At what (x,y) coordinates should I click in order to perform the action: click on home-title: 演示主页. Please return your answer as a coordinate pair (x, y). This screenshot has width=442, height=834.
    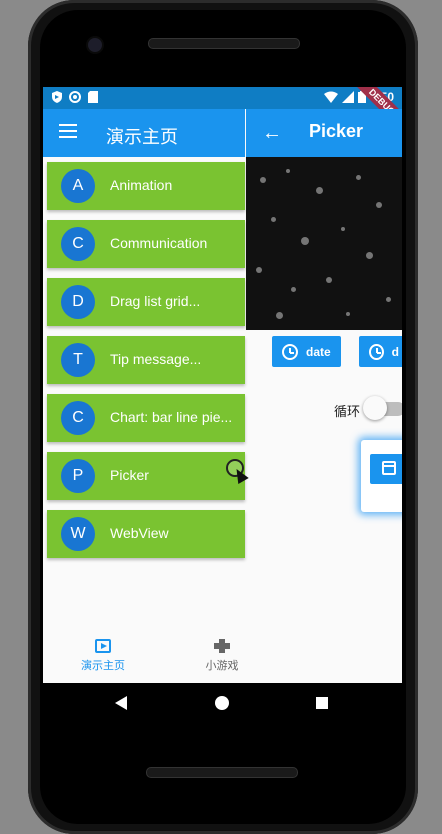
    Looking at the image, I should click on (142, 137).